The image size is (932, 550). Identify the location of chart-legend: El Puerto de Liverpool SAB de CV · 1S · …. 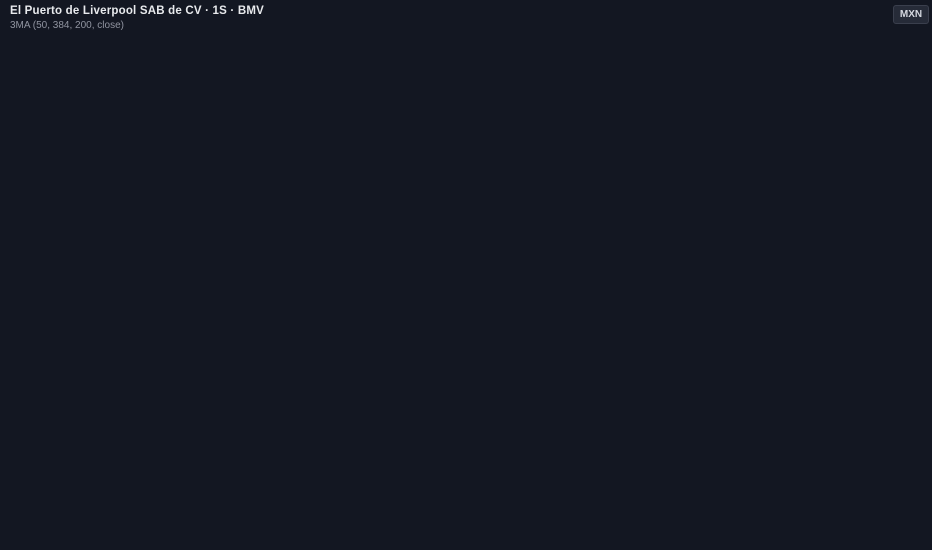
(137, 18).